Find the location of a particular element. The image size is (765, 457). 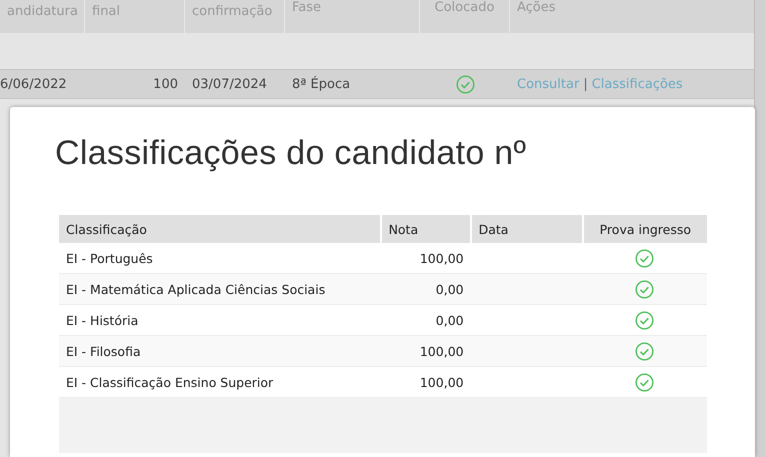

column-header: confirmação is located at coordinates (235, 16).